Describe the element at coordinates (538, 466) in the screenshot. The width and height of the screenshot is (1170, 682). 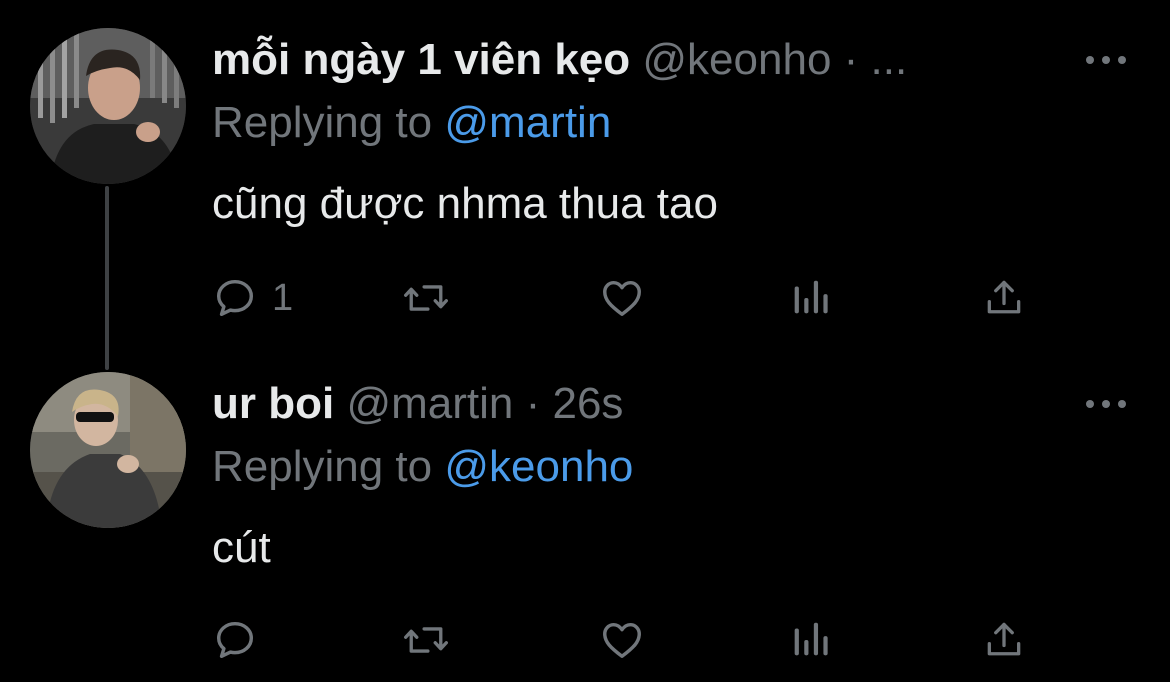
I see `replying-mention: @keonho` at that location.